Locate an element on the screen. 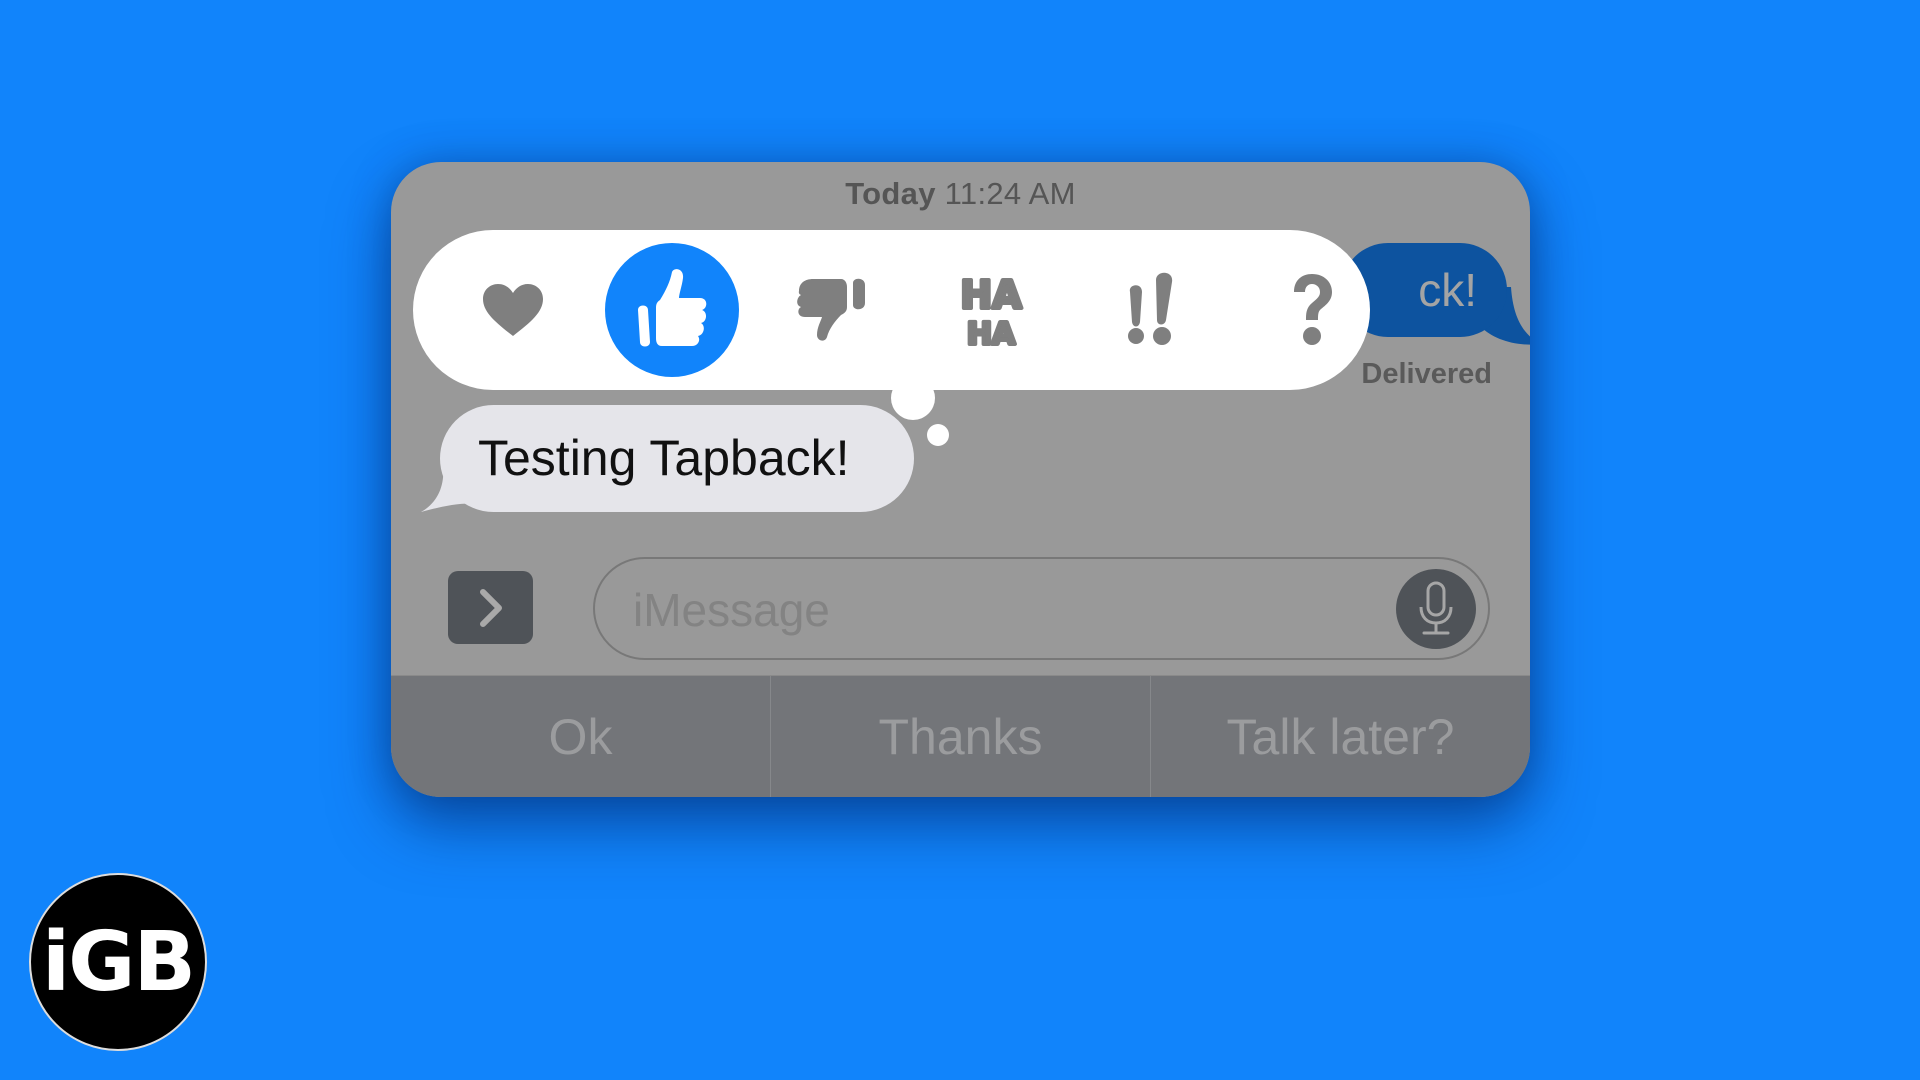 Image resolution: width=1920 pixels, height=1080 pixels. timestamp-day: Today is located at coordinates (890, 193).